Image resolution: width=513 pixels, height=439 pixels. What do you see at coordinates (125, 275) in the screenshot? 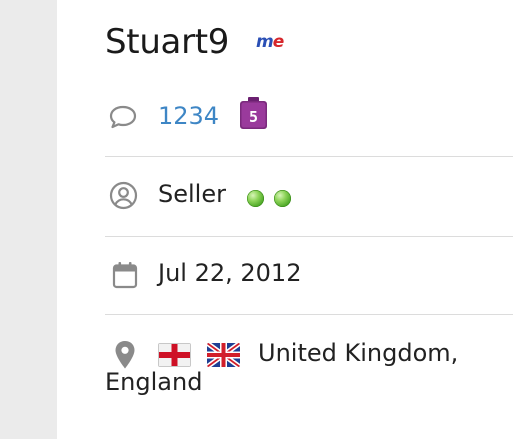
I see `calendar-icon` at bounding box center [125, 275].